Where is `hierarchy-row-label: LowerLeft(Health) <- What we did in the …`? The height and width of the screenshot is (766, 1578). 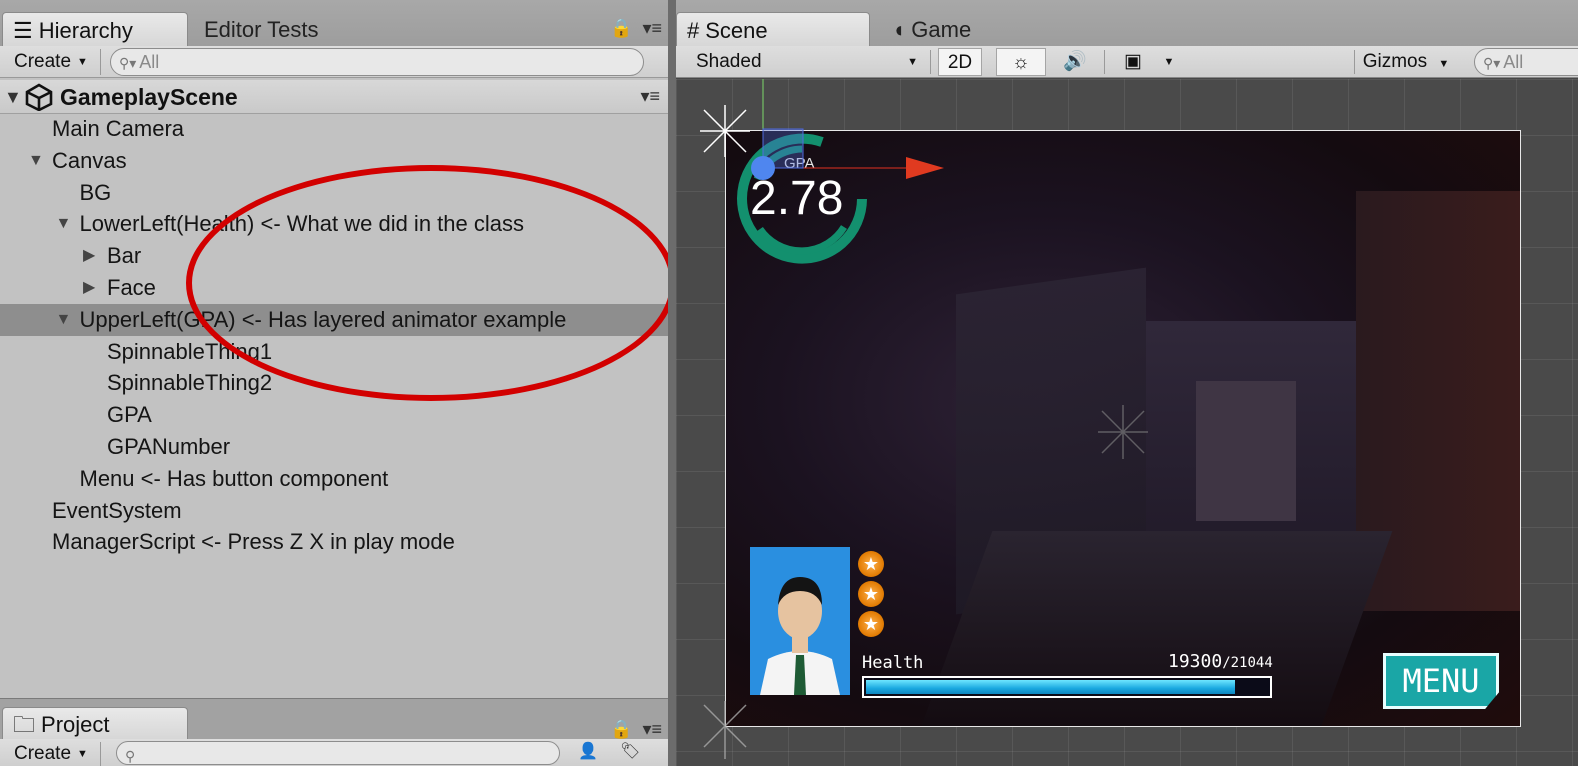 hierarchy-row-label: LowerLeft(Health) <- What we did in the … is located at coordinates (301, 224).